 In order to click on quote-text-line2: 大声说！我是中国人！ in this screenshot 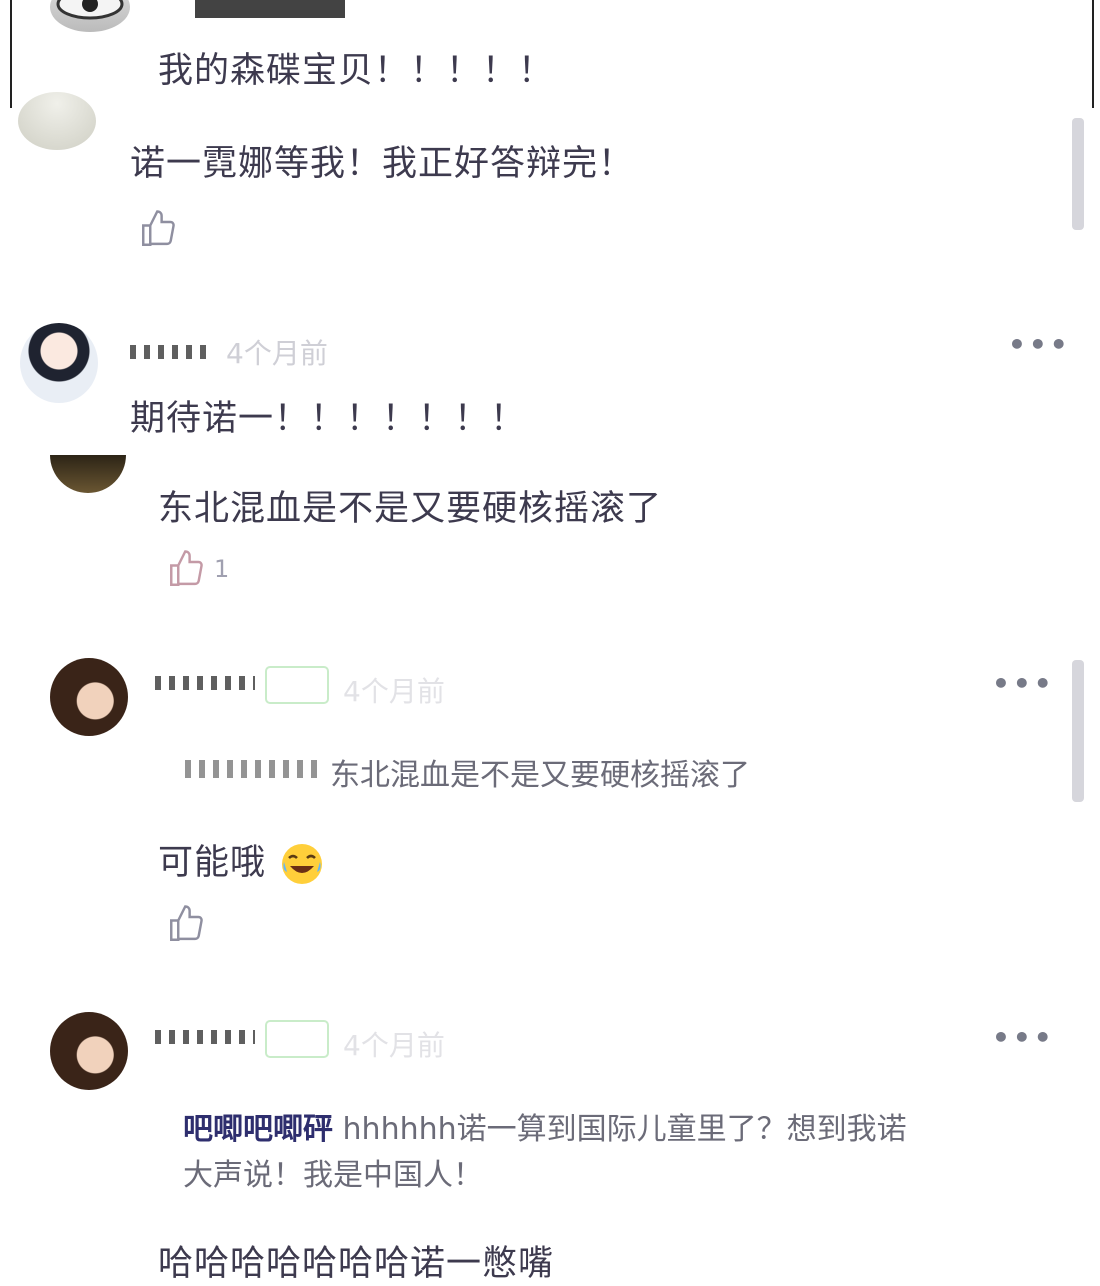, I will do `click(333, 1175)`.